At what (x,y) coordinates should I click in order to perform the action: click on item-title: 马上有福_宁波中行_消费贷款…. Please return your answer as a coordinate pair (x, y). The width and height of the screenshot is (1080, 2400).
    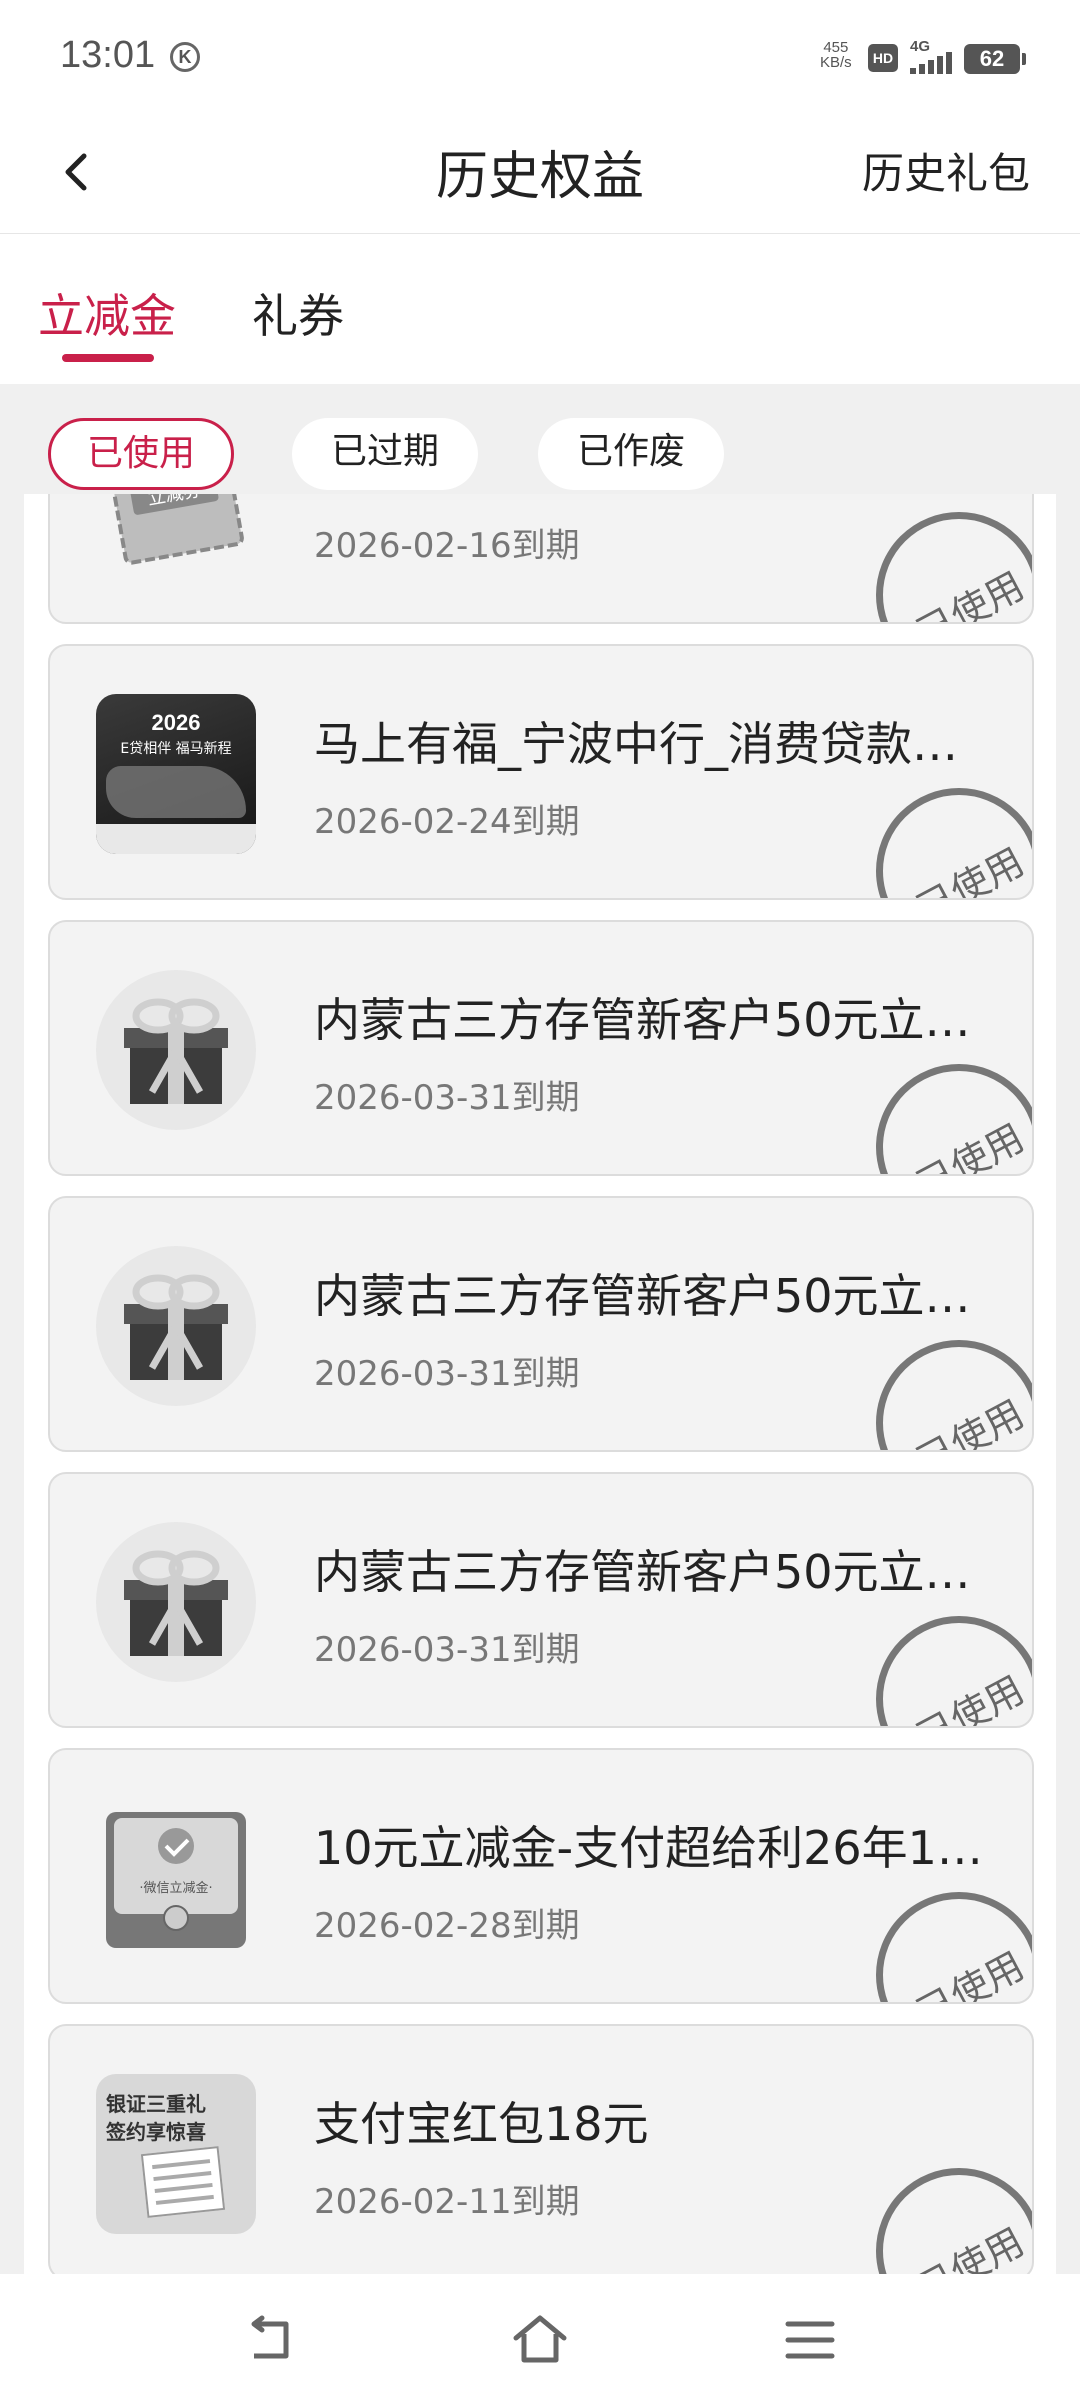
    Looking at the image, I should click on (636, 744).